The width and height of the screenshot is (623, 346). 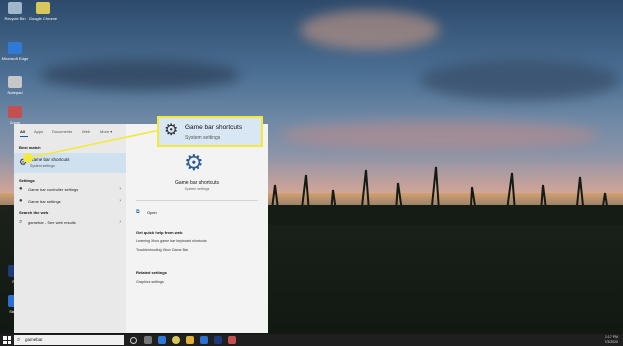 I want to click on callout-subtitle: System settings, so click(x=203, y=138).